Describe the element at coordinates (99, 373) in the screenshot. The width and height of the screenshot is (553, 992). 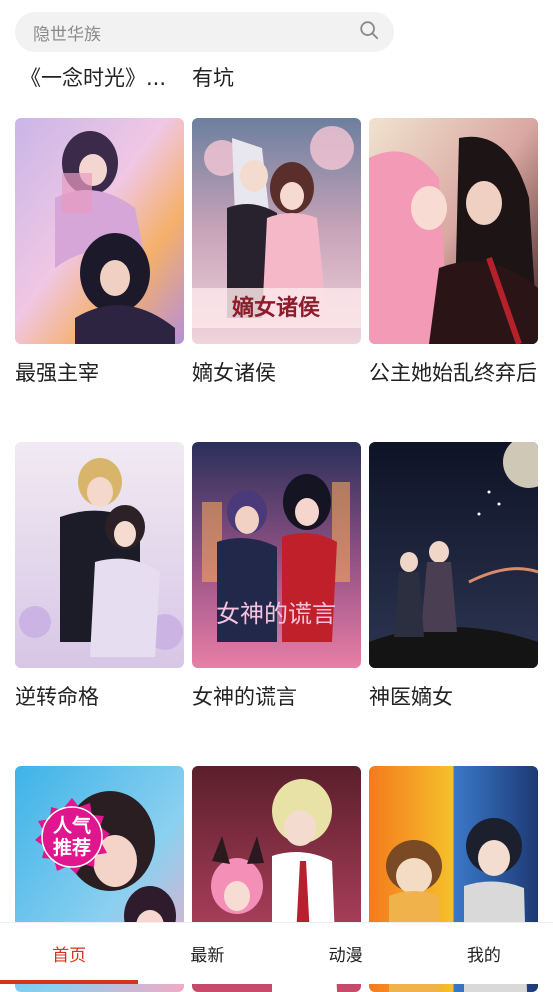
I see `book-title: 最强主宰` at that location.